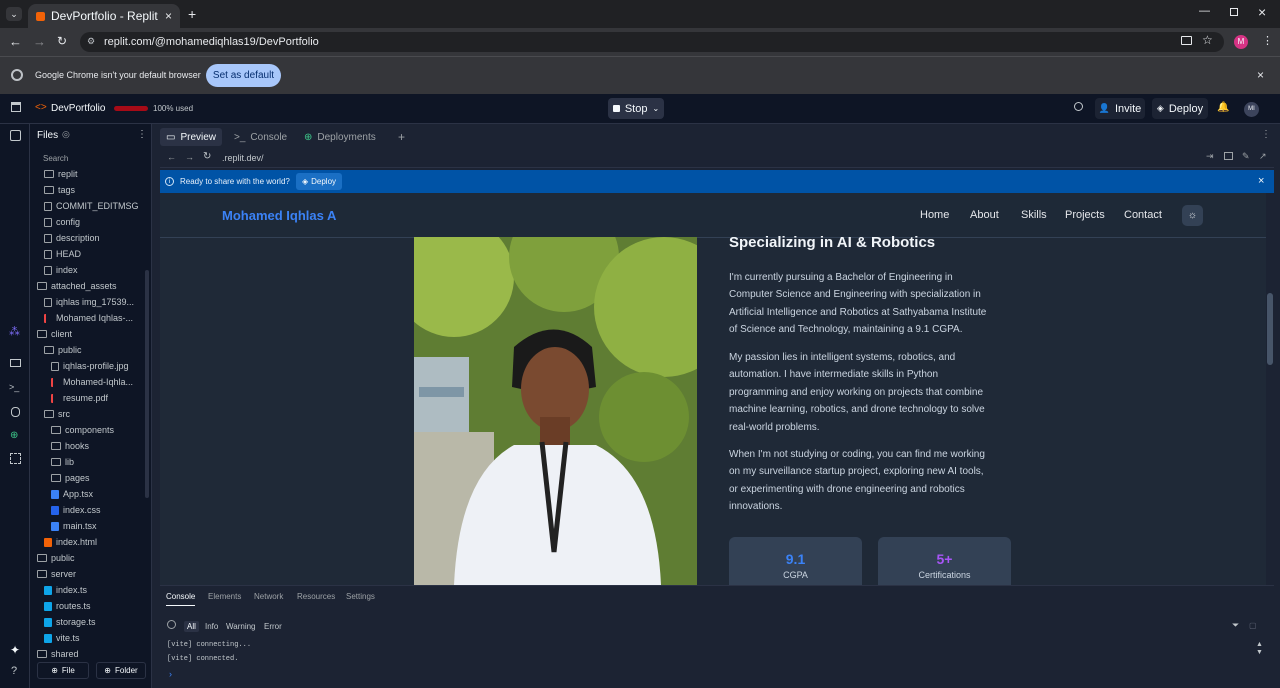 The width and height of the screenshot is (1280, 688). Describe the element at coordinates (15, 363) in the screenshot. I see `preview-tool-icon` at that location.